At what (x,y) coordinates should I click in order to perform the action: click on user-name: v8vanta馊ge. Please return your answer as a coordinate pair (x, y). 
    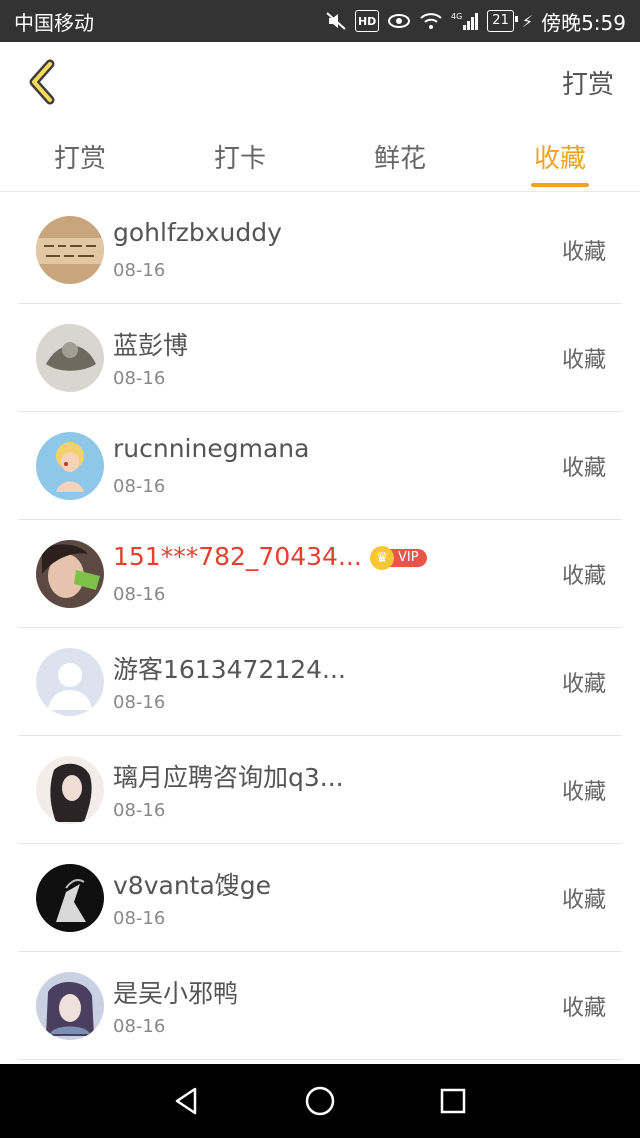
    Looking at the image, I should click on (192, 885).